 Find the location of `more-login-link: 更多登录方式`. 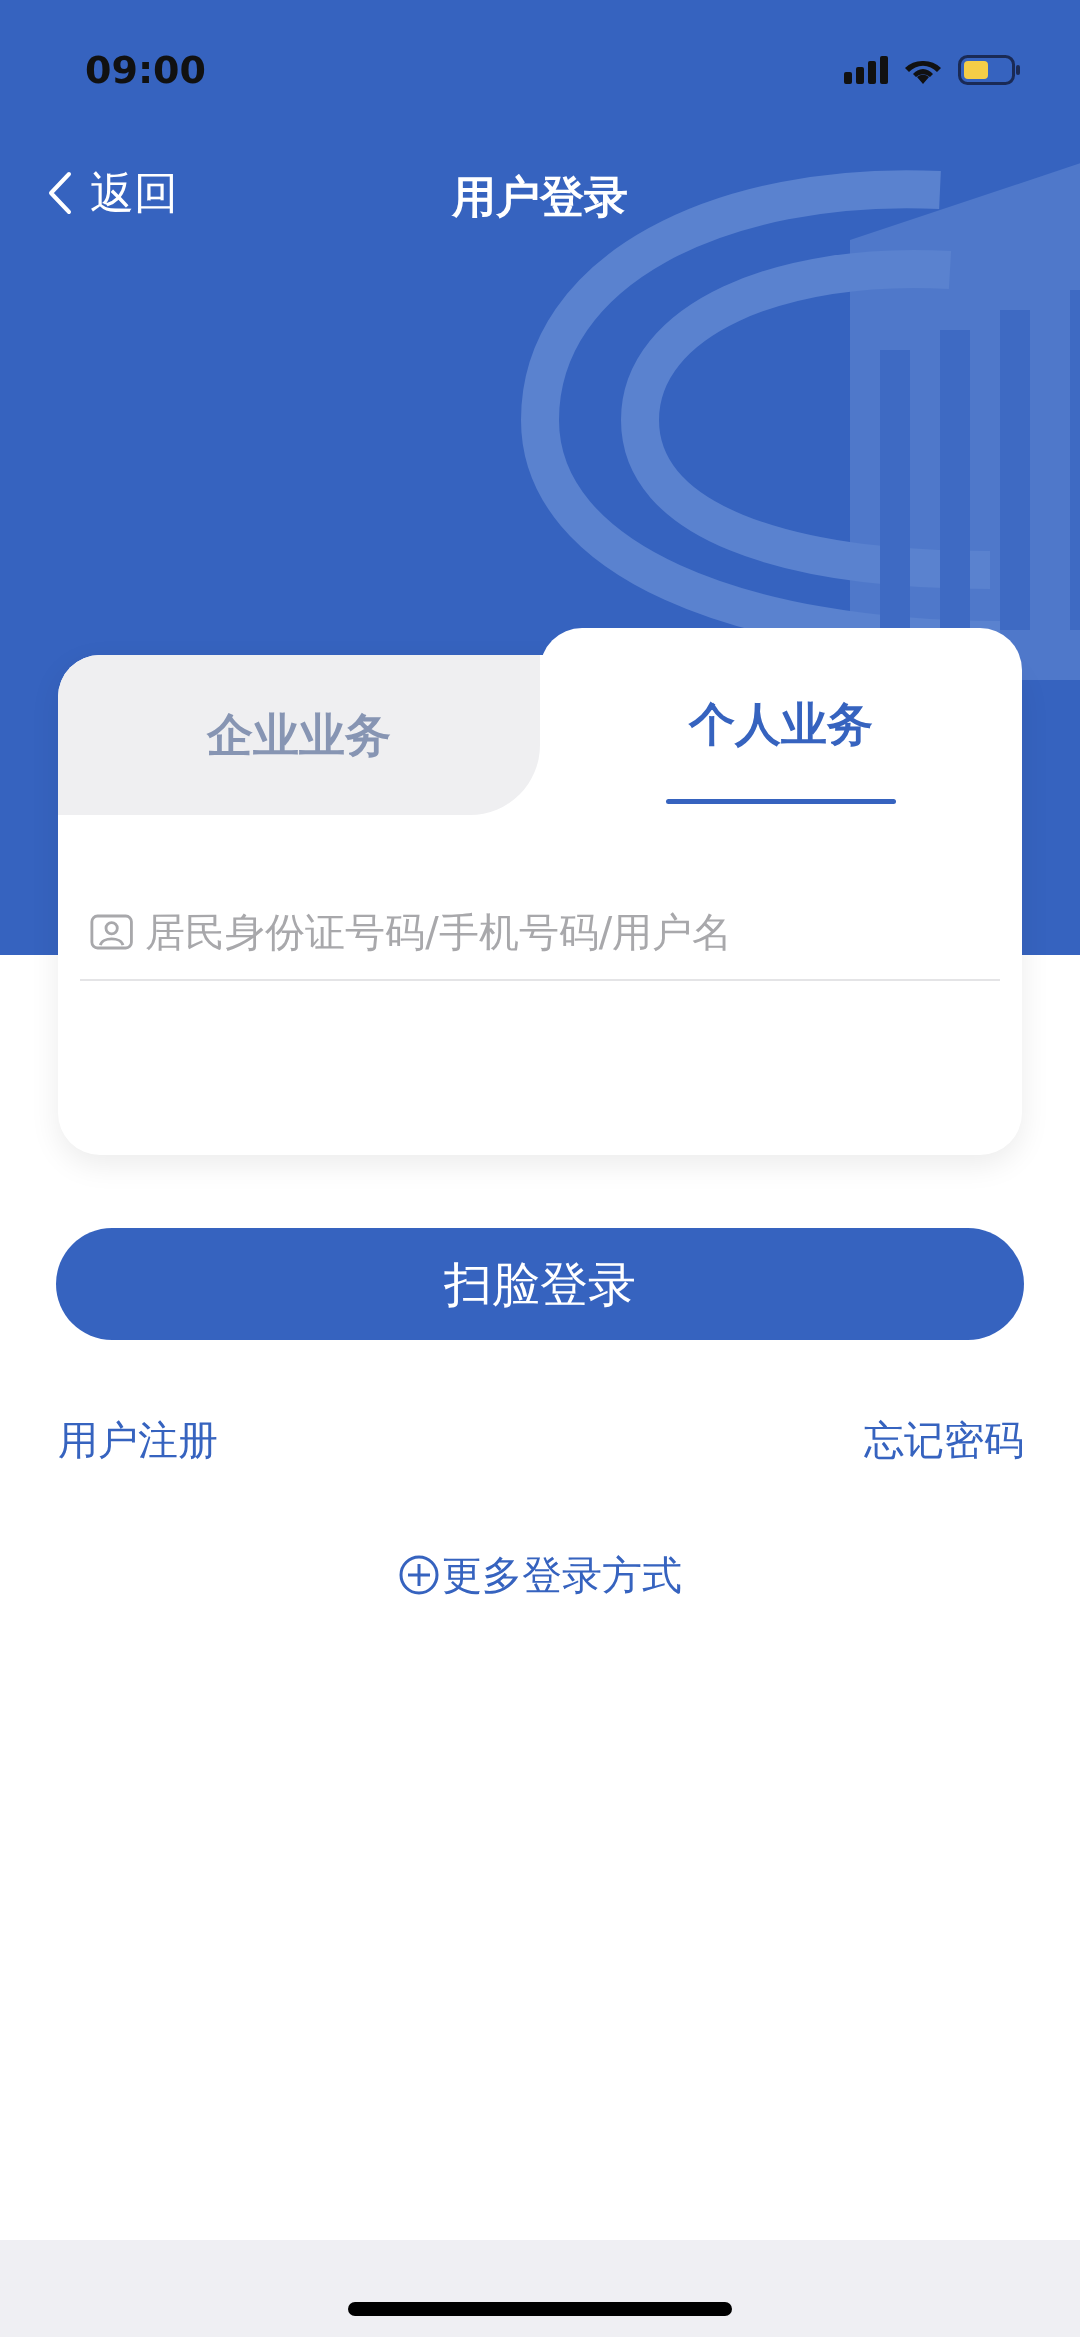

more-login-link: 更多登录方式 is located at coordinates (540, 1575).